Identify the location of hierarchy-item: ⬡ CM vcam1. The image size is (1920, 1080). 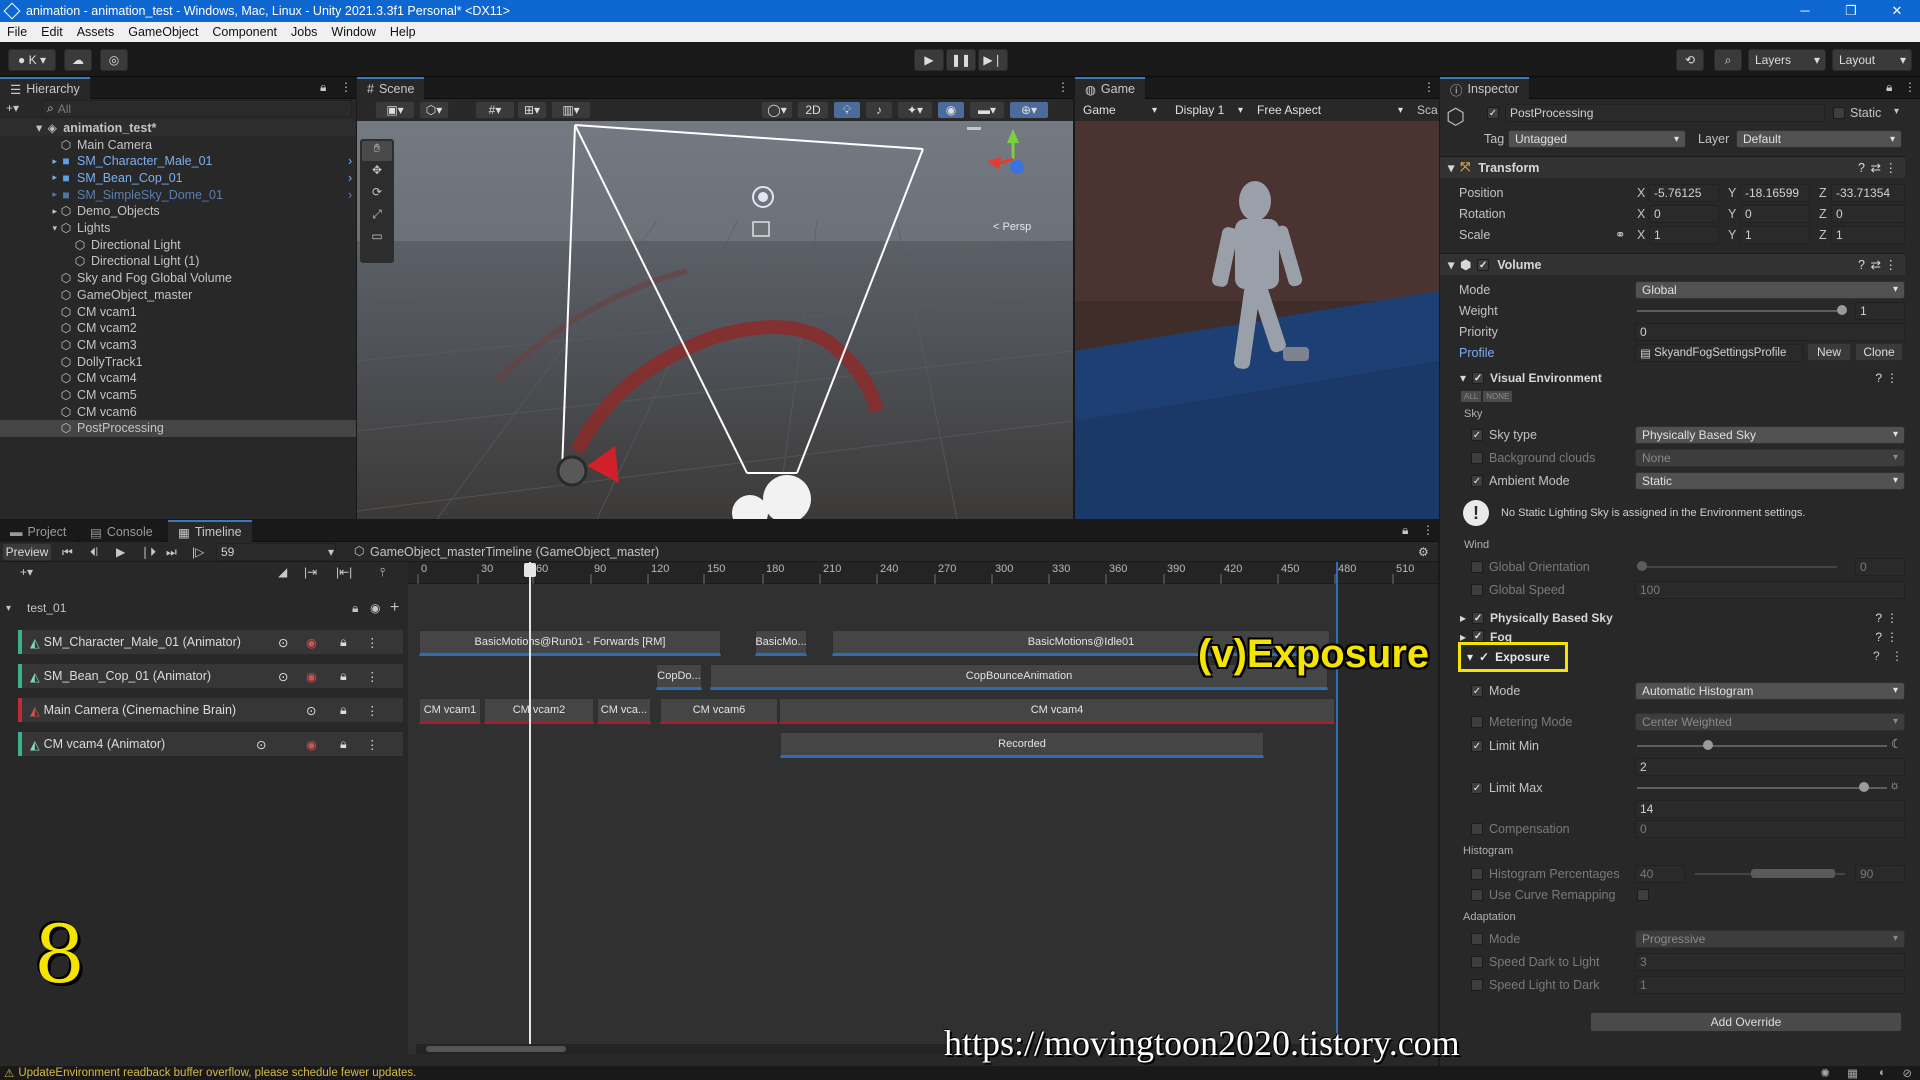
(178, 311).